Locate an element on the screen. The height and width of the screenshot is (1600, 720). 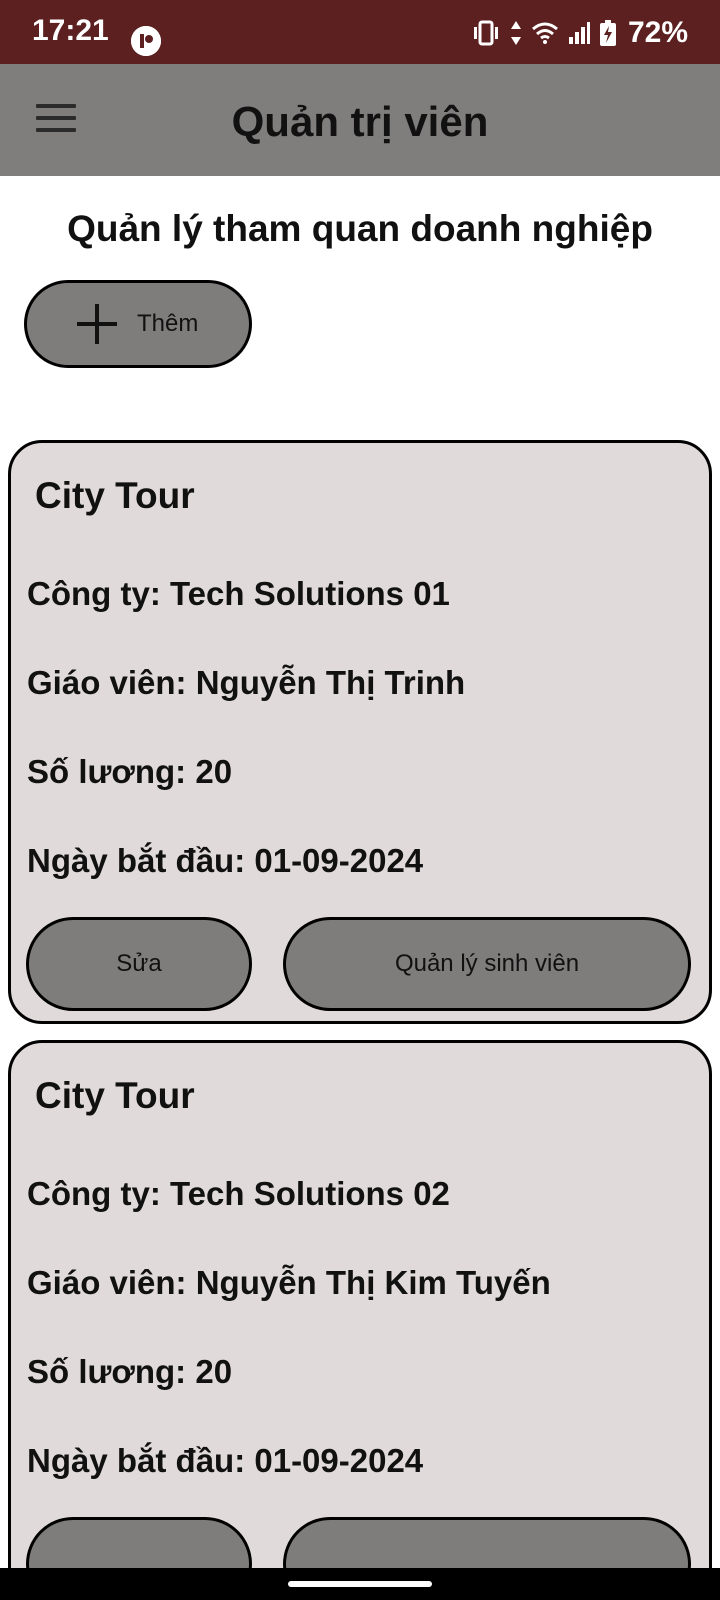
battery-percentage: 72% is located at coordinates (657, 32).